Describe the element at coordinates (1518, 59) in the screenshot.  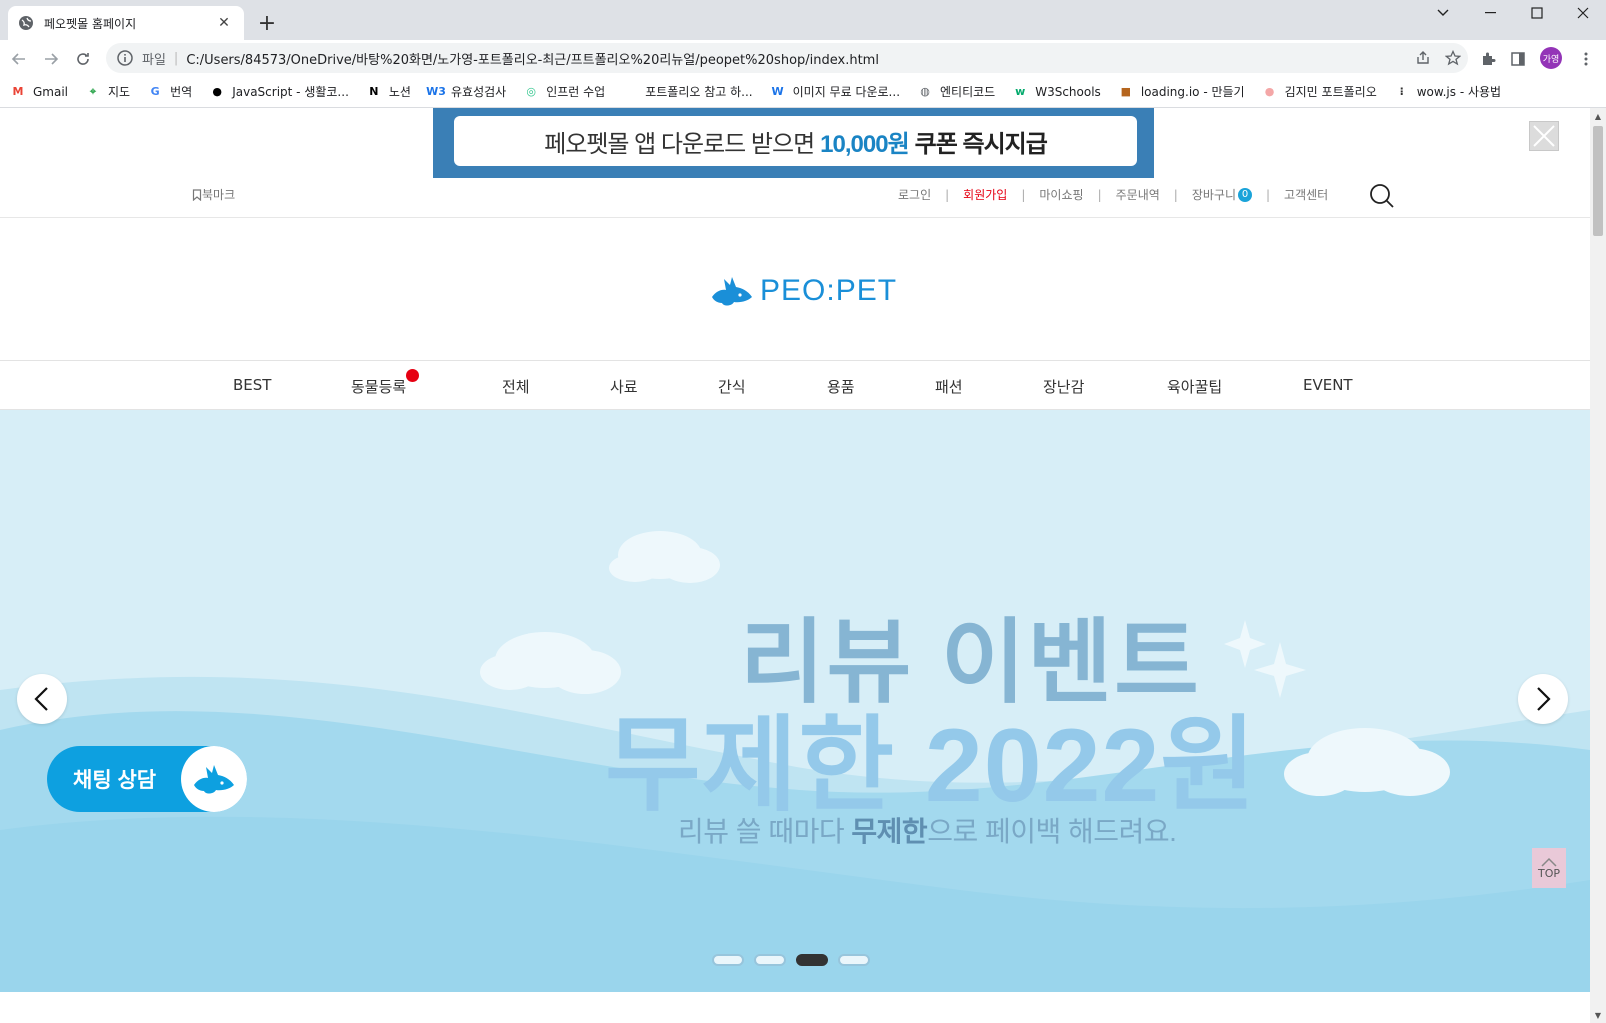
I see `side-panel-icon` at that location.